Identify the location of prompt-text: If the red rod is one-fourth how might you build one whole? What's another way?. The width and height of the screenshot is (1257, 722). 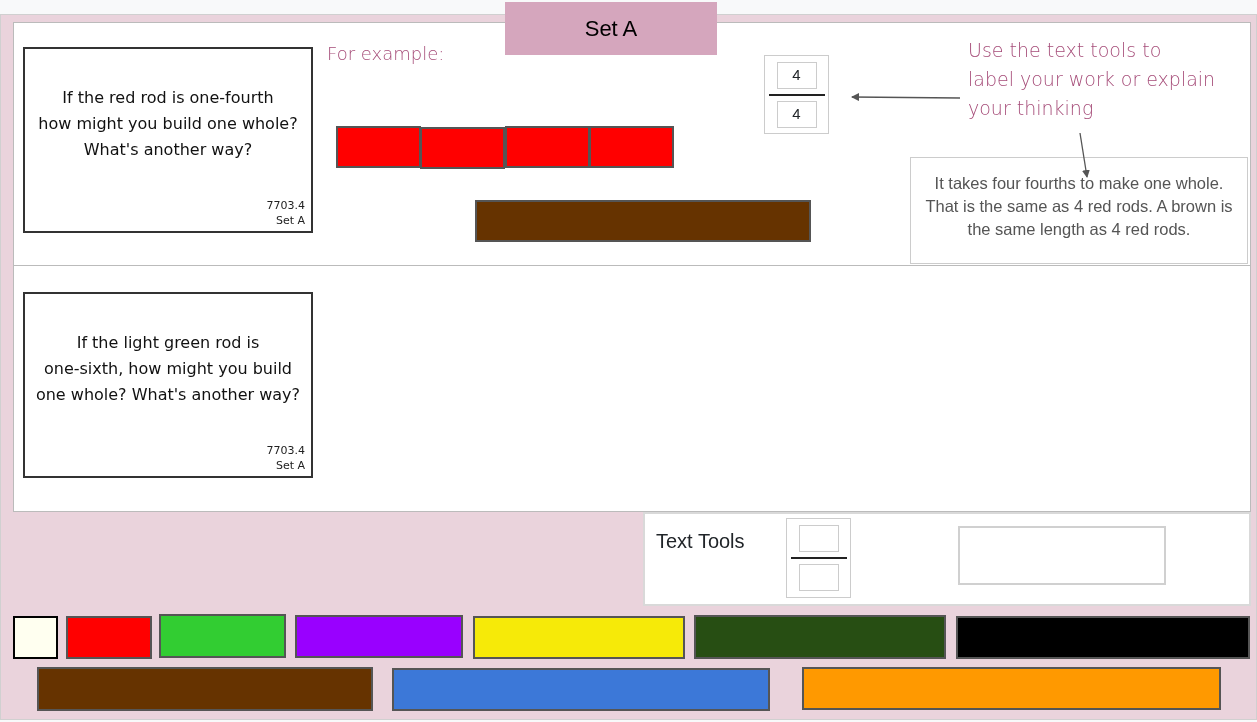
(168, 123).